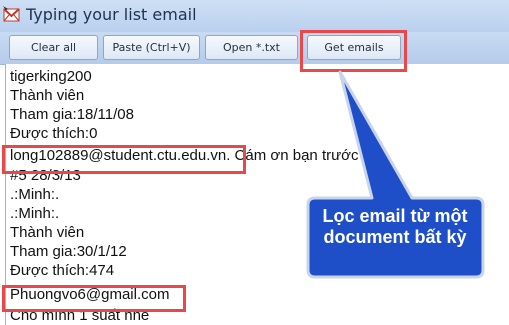  I want to click on text-line: Cho mình 1 suất nhé, so click(80, 315).